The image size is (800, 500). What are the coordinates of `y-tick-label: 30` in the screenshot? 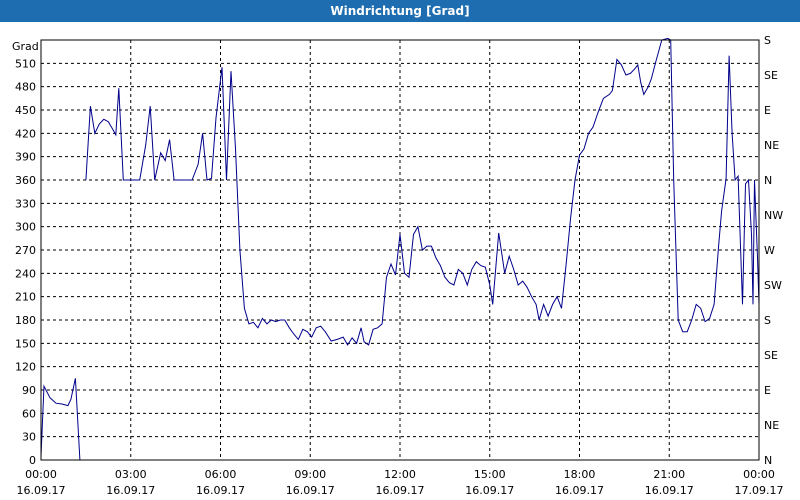 It's located at (29, 437).